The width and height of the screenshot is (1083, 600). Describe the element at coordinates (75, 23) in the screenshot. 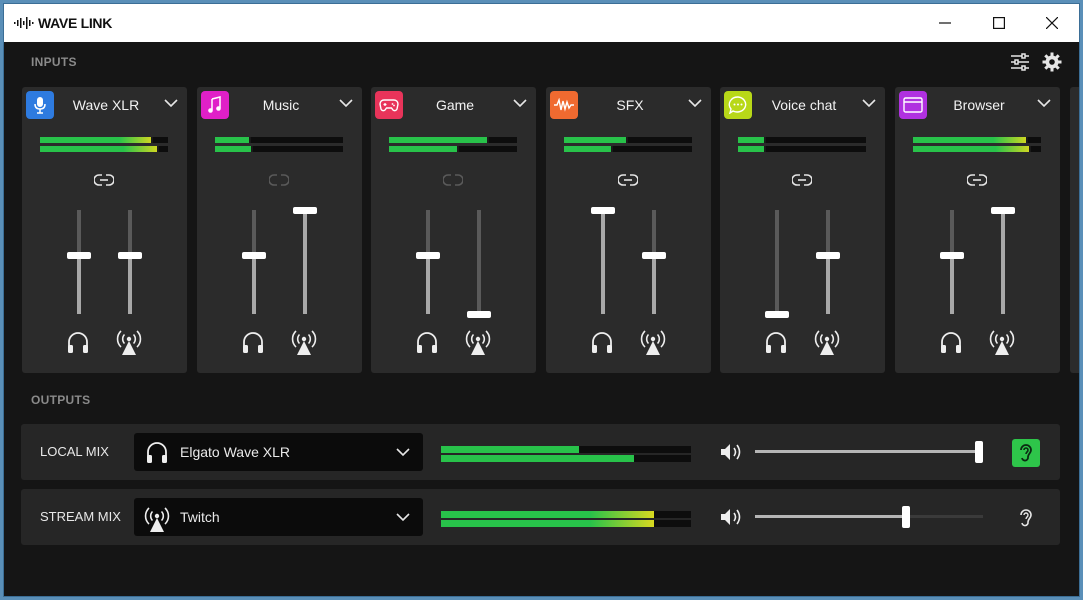

I see `app-title: WAVE LINK` at that location.